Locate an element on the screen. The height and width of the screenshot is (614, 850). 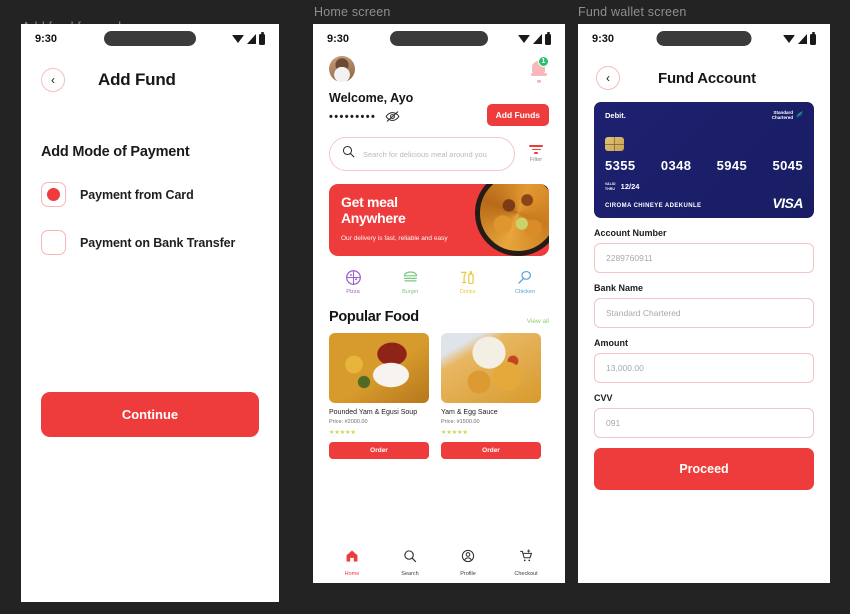
header: ‹ Add Fund is located at coordinates (150, 73).